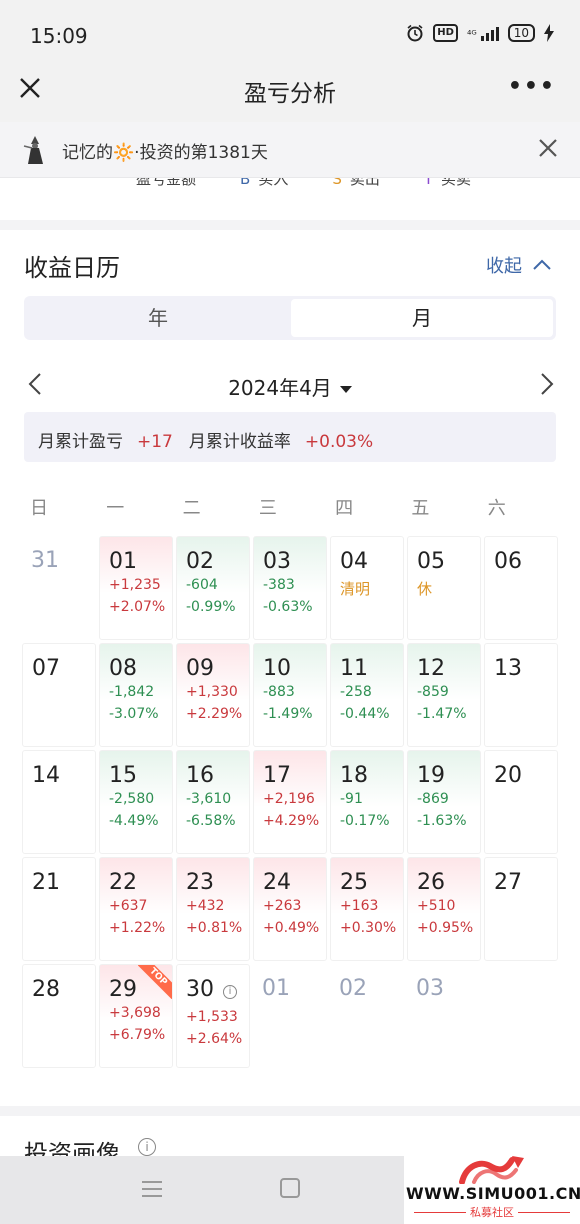 This screenshot has height=1224, width=580. I want to click on site-watermark: WWW.SIMU001.CN 私募社区, so click(492, 1188).